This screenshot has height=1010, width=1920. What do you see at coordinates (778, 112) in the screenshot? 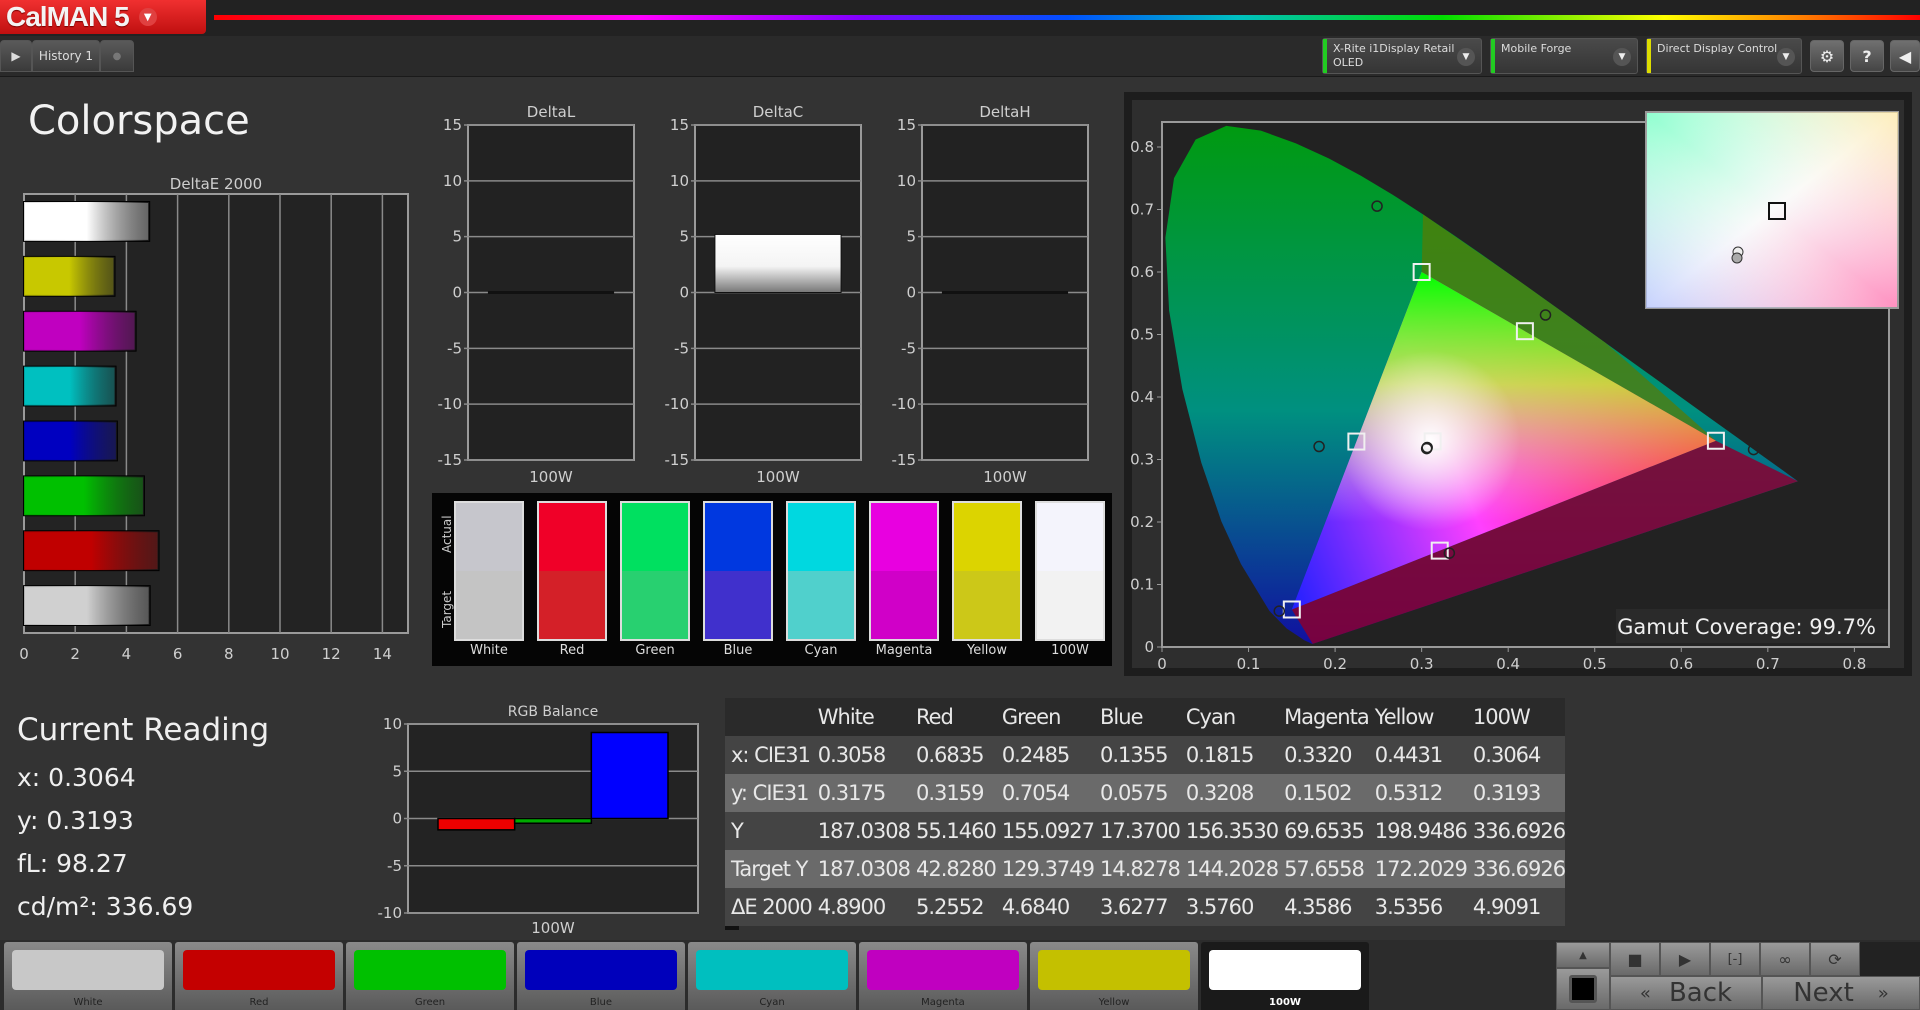
I see `delta-chart-title: DeltaC` at bounding box center [778, 112].